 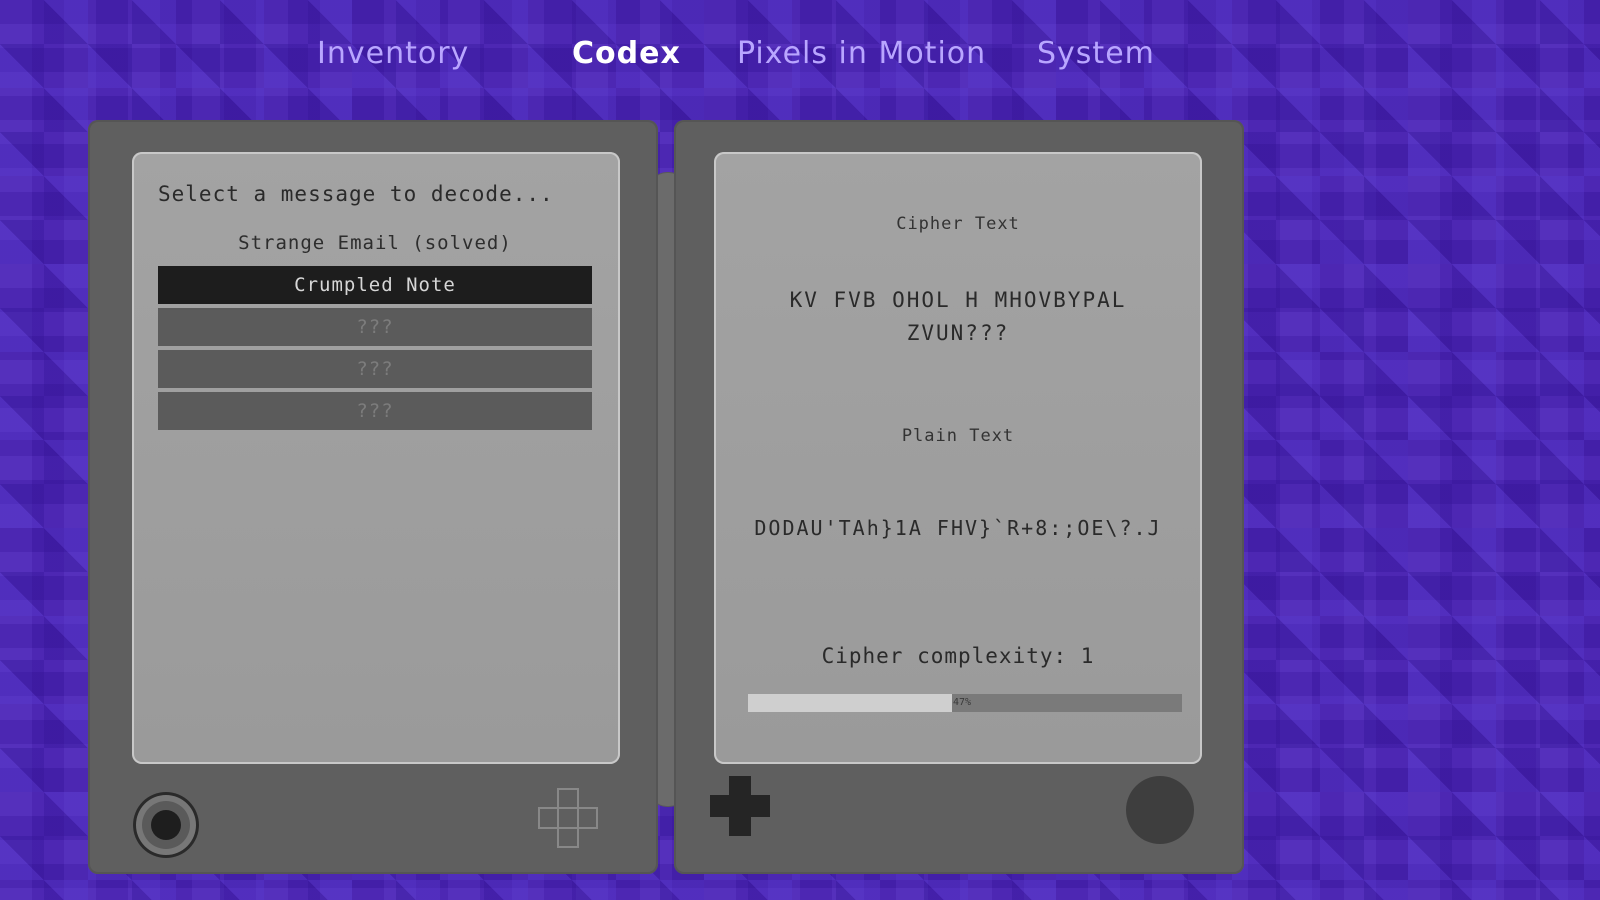 I want to click on plain-text-label: Plain Text, so click(x=958, y=436).